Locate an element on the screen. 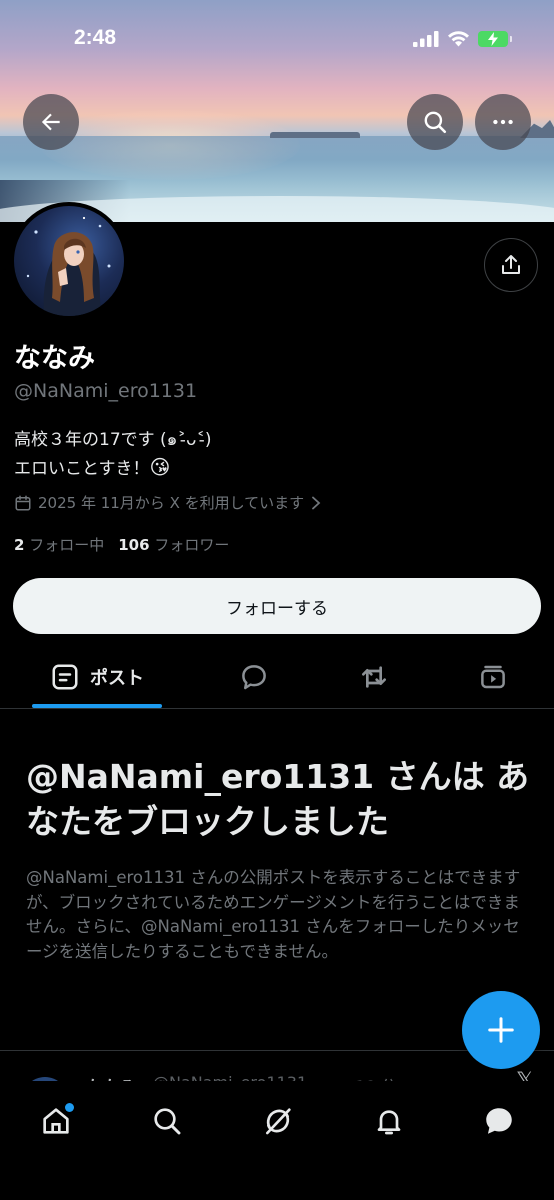  status-icons is located at coordinates (462, 38).